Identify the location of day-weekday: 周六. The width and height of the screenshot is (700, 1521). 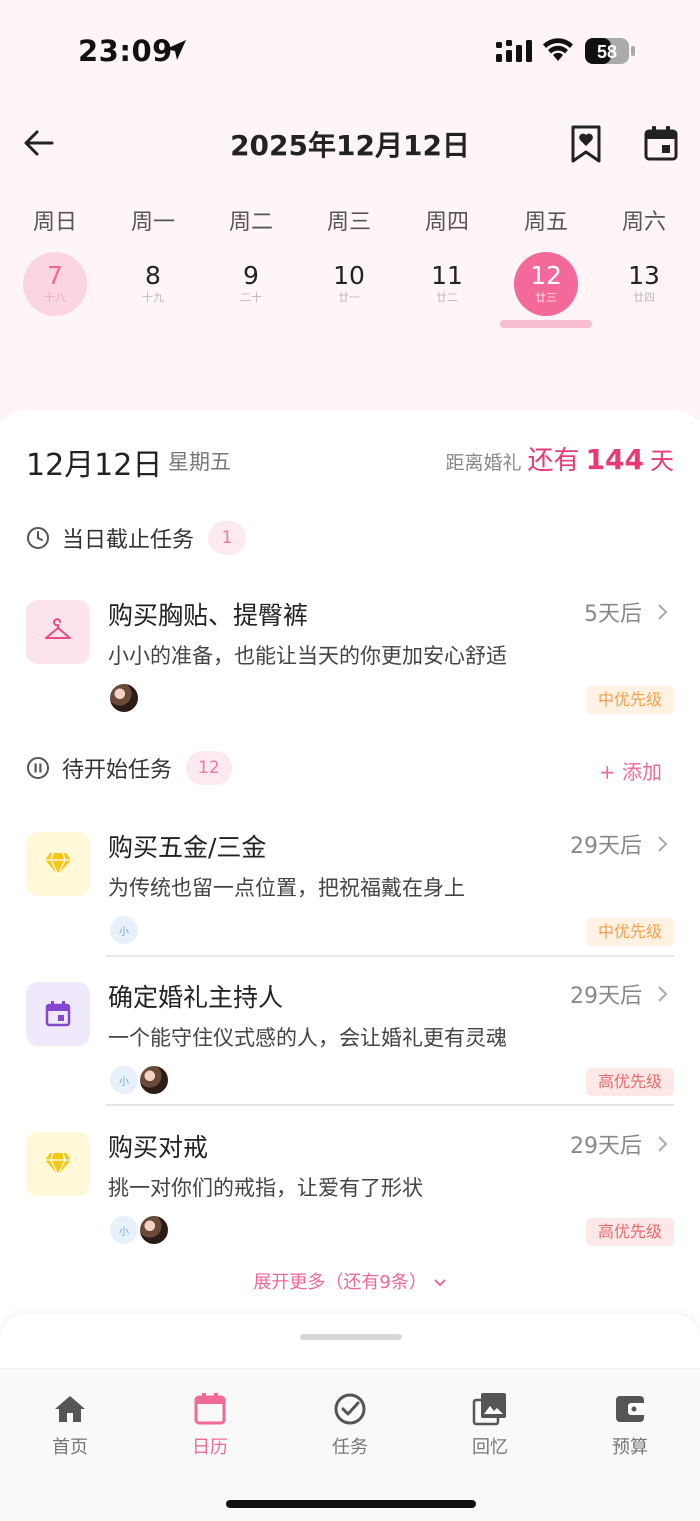
(643, 222).